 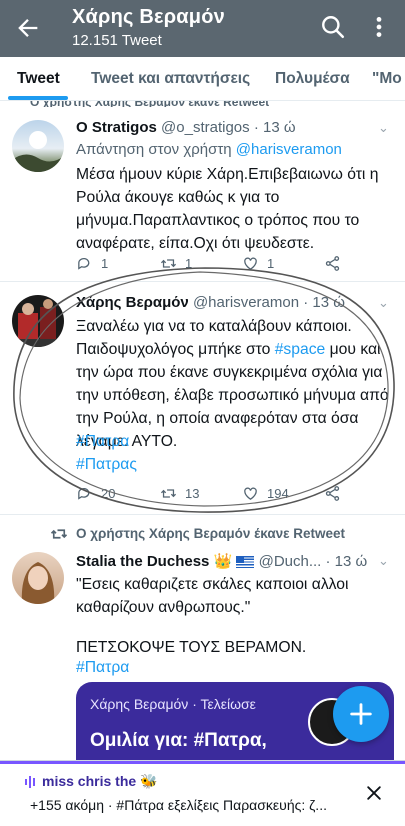 What do you see at coordinates (173, 704) in the screenshot?
I see `space-host: Χάρης Βεραμόν · Τελείωσε` at bounding box center [173, 704].